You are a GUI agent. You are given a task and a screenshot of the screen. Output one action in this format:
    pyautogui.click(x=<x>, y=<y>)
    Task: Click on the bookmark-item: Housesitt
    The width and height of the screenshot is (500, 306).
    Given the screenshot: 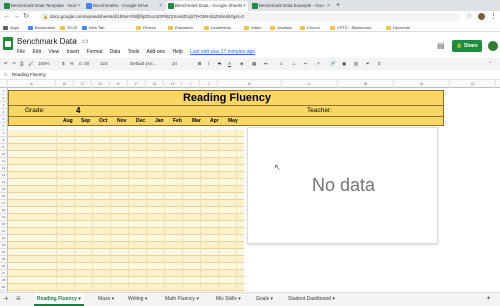 What is the action you would take?
    pyautogui.click(x=398, y=27)
    